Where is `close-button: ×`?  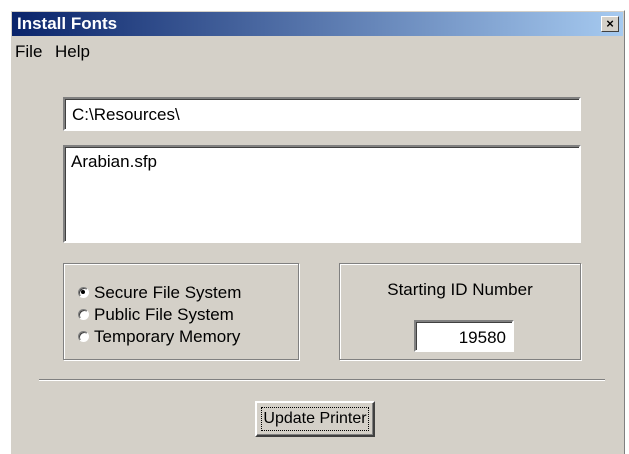
close-button: × is located at coordinates (610, 24).